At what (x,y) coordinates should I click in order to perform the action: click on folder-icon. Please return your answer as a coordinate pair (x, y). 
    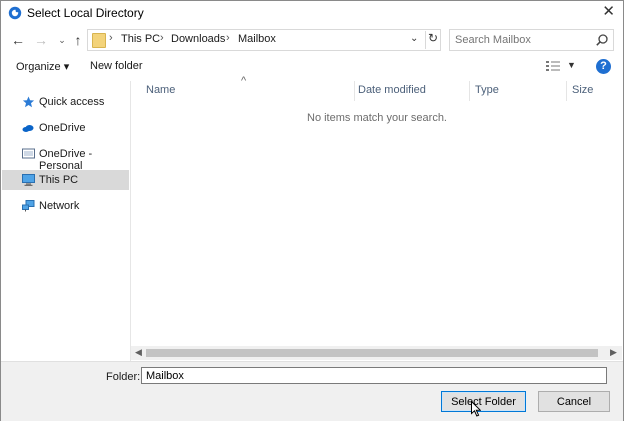
    Looking at the image, I should click on (99, 40).